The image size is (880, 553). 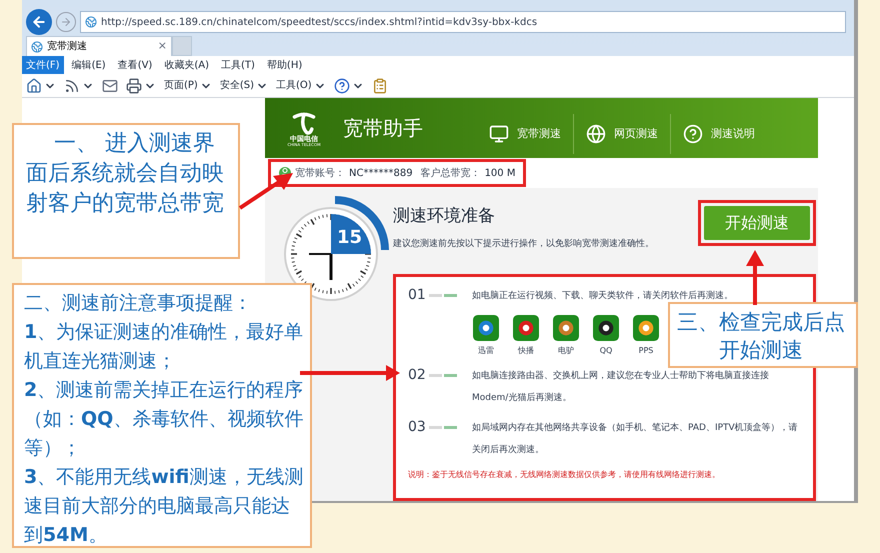 I want to click on forward-arrow-icon, so click(x=66, y=22).